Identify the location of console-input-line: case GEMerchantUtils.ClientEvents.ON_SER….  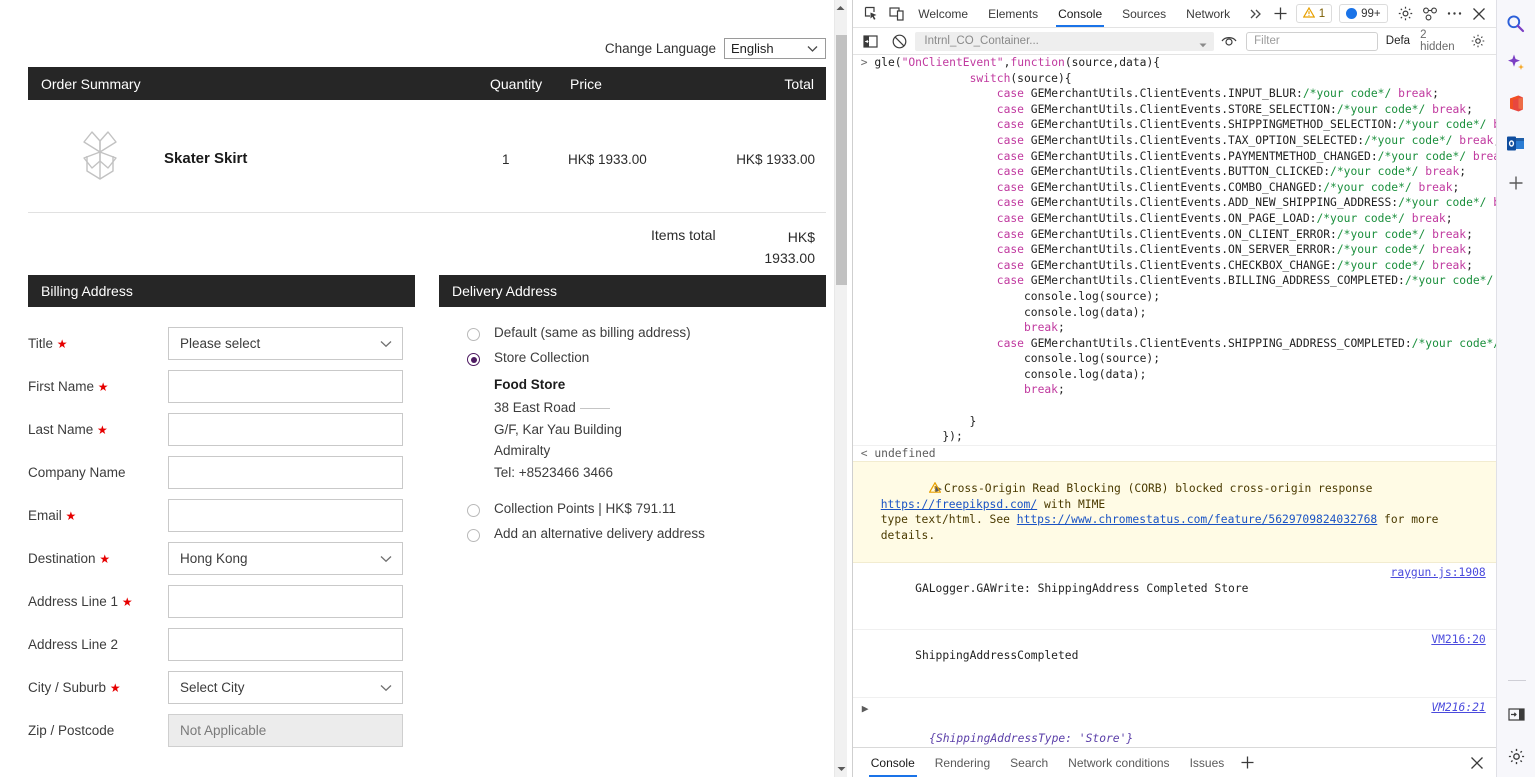
(1234, 250).